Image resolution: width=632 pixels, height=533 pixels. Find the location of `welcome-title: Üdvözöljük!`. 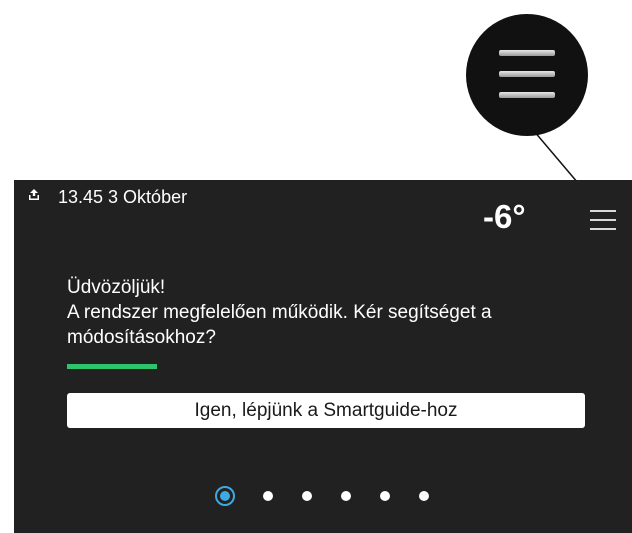

welcome-title: Üdvözöljük! is located at coordinates (116, 287).